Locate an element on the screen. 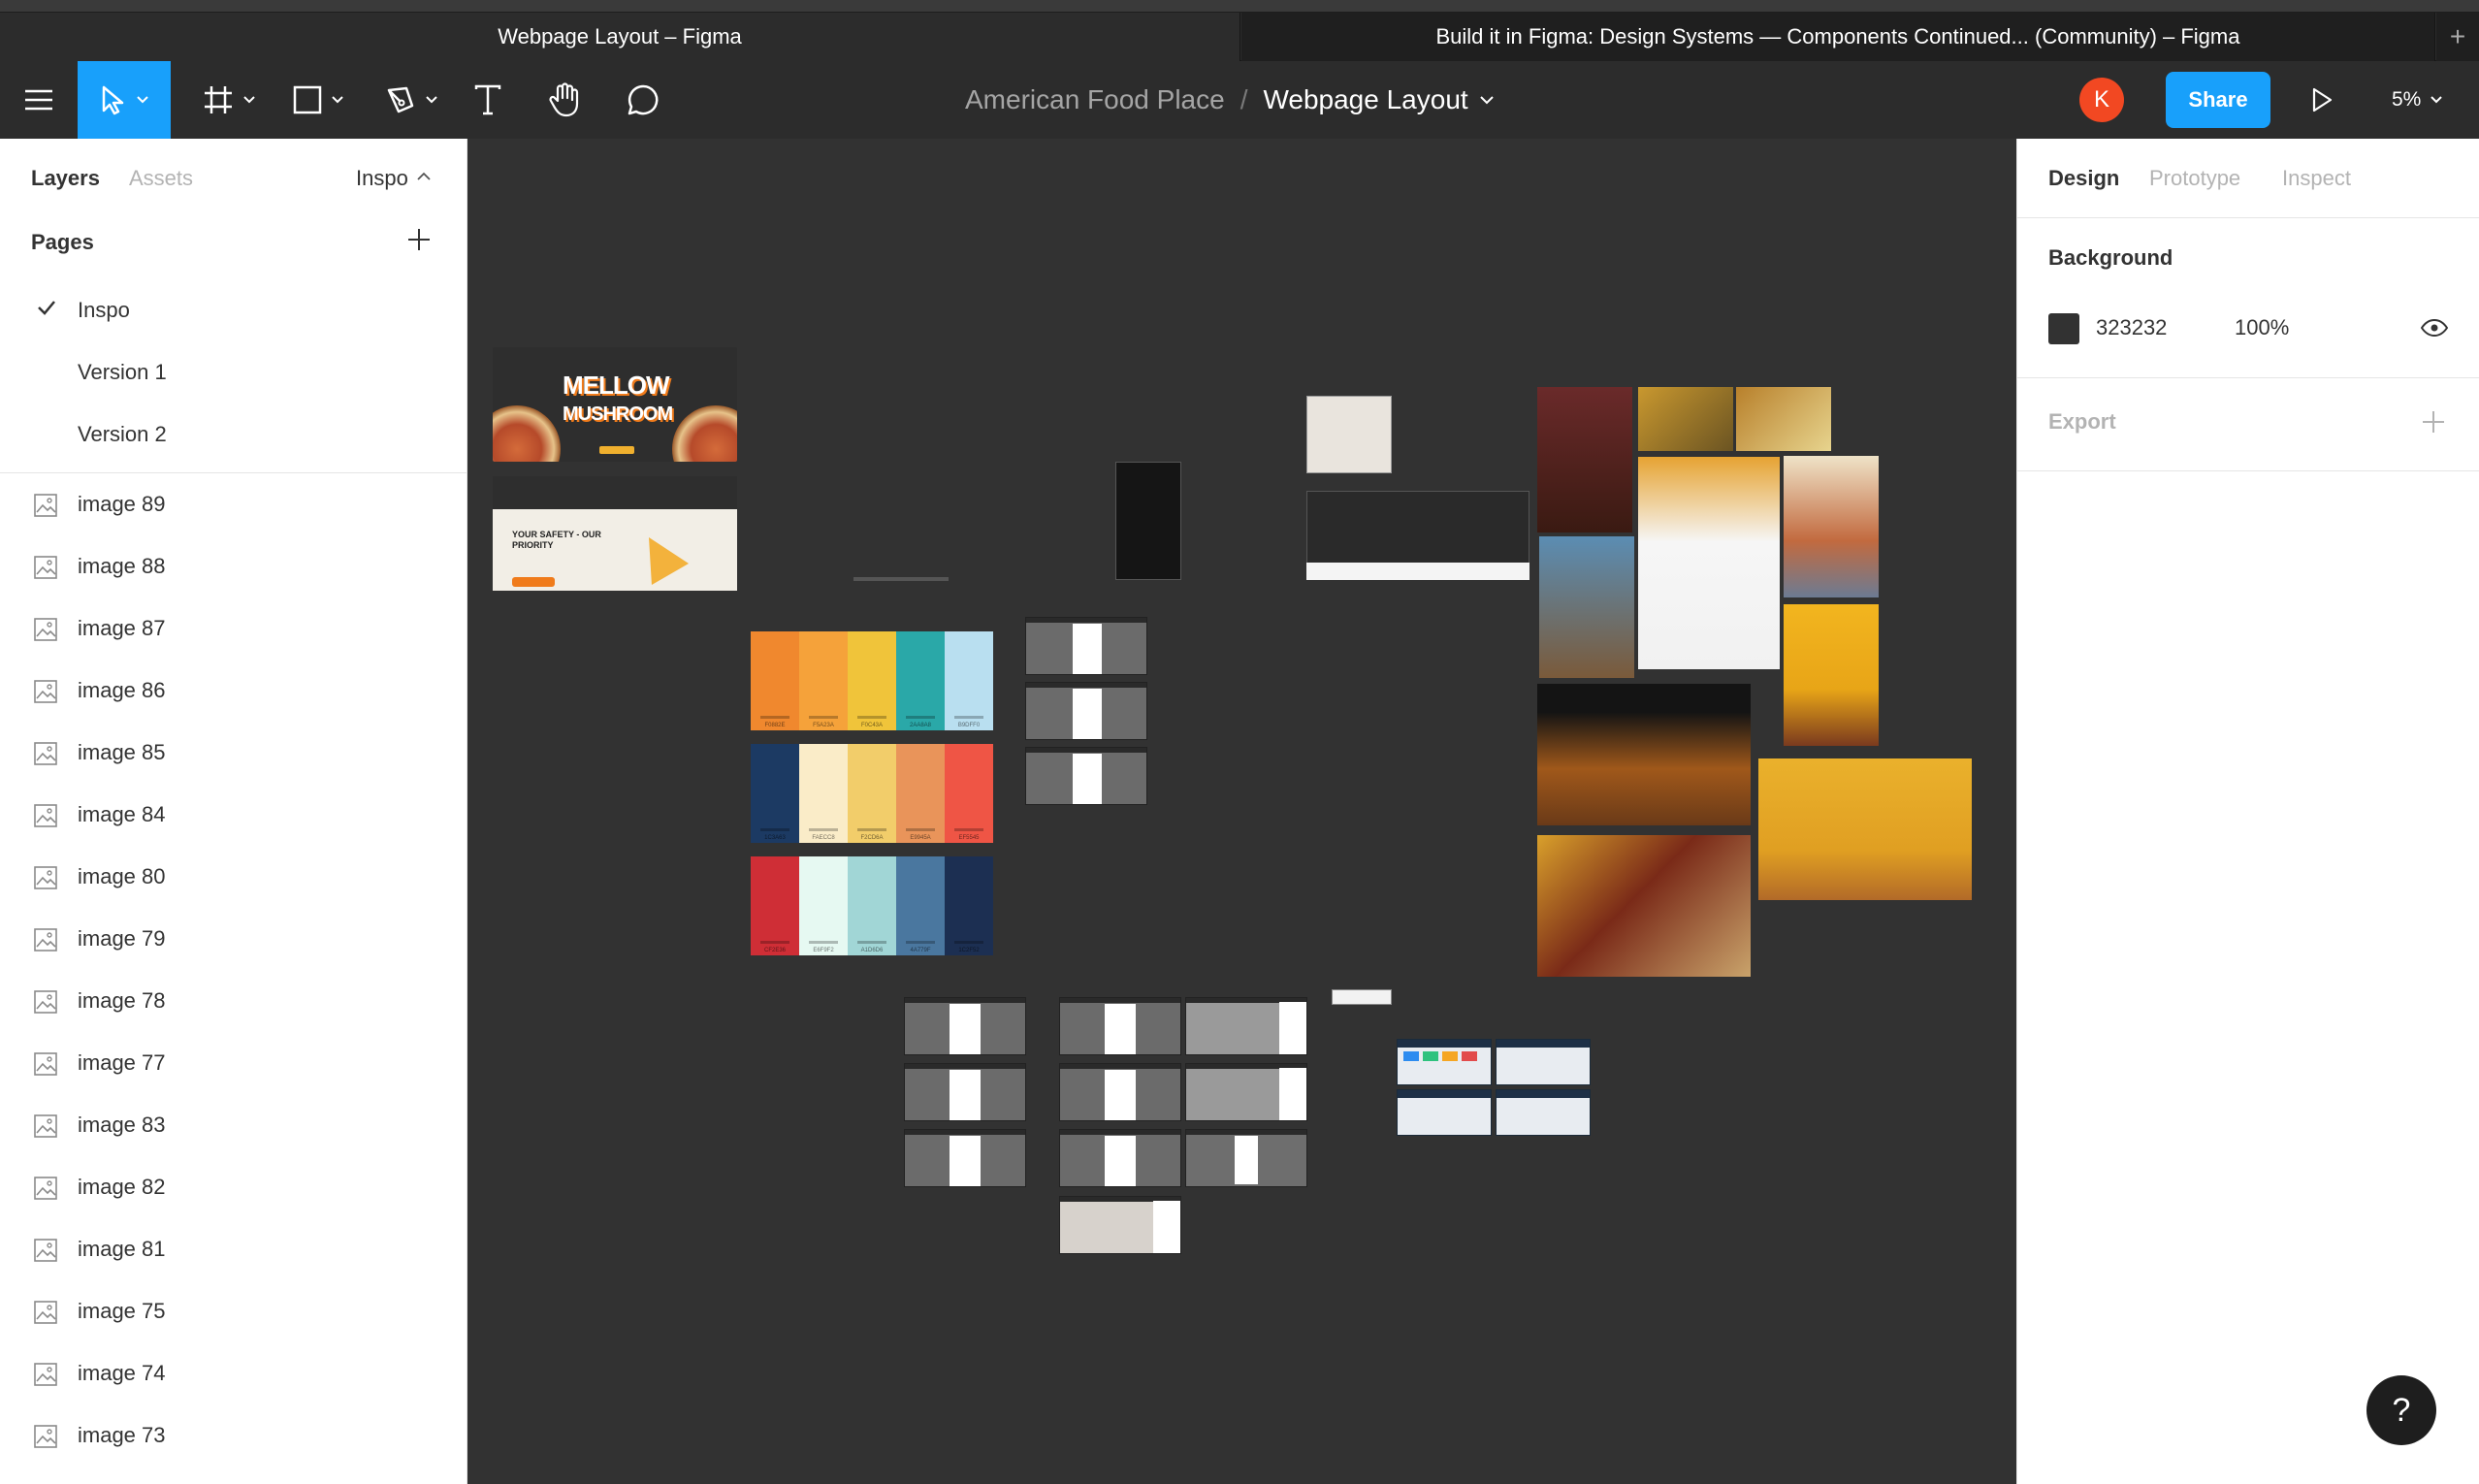 The image size is (2479, 1484). pen-tool-button is located at coordinates (411, 100).